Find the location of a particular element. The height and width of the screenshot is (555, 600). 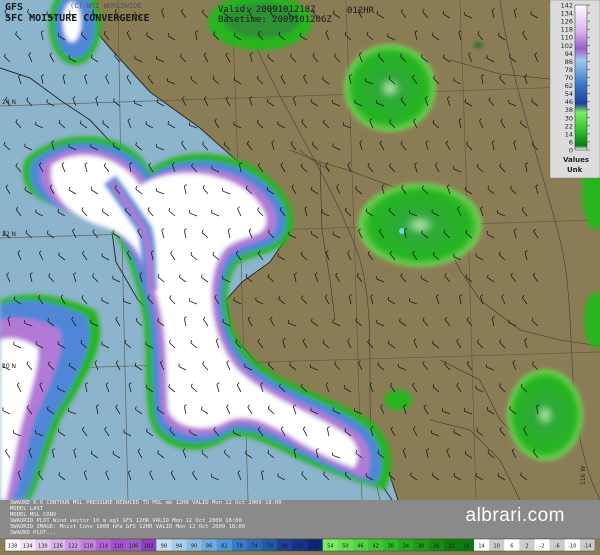

colorbar-label: 62 is located at coordinates (300, 547).